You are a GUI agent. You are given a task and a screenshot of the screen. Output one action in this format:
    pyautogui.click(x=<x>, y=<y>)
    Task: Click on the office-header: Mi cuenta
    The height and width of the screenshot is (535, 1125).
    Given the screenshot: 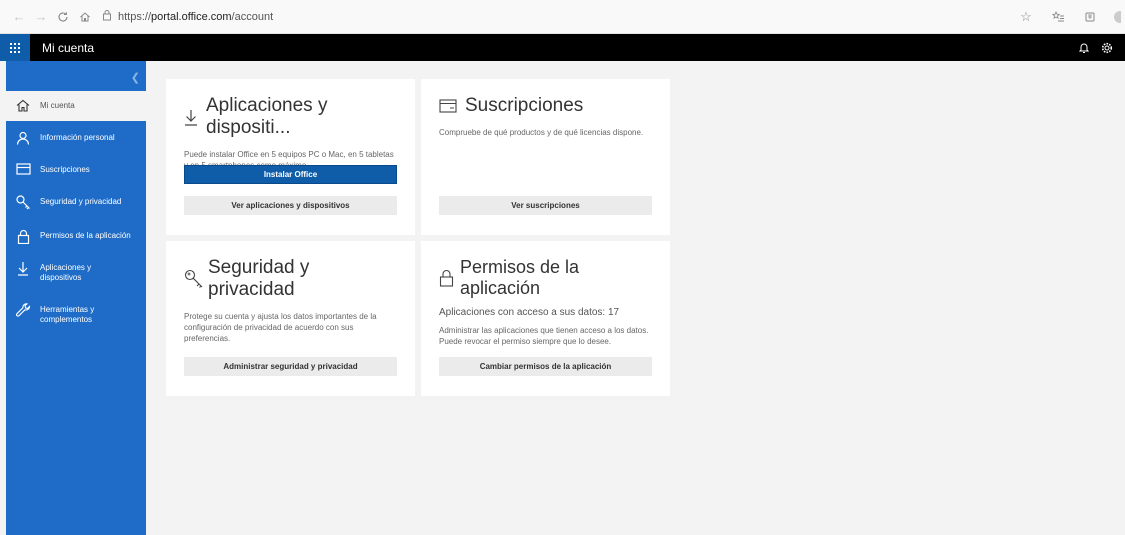 What is the action you would take?
    pyautogui.click(x=562, y=47)
    